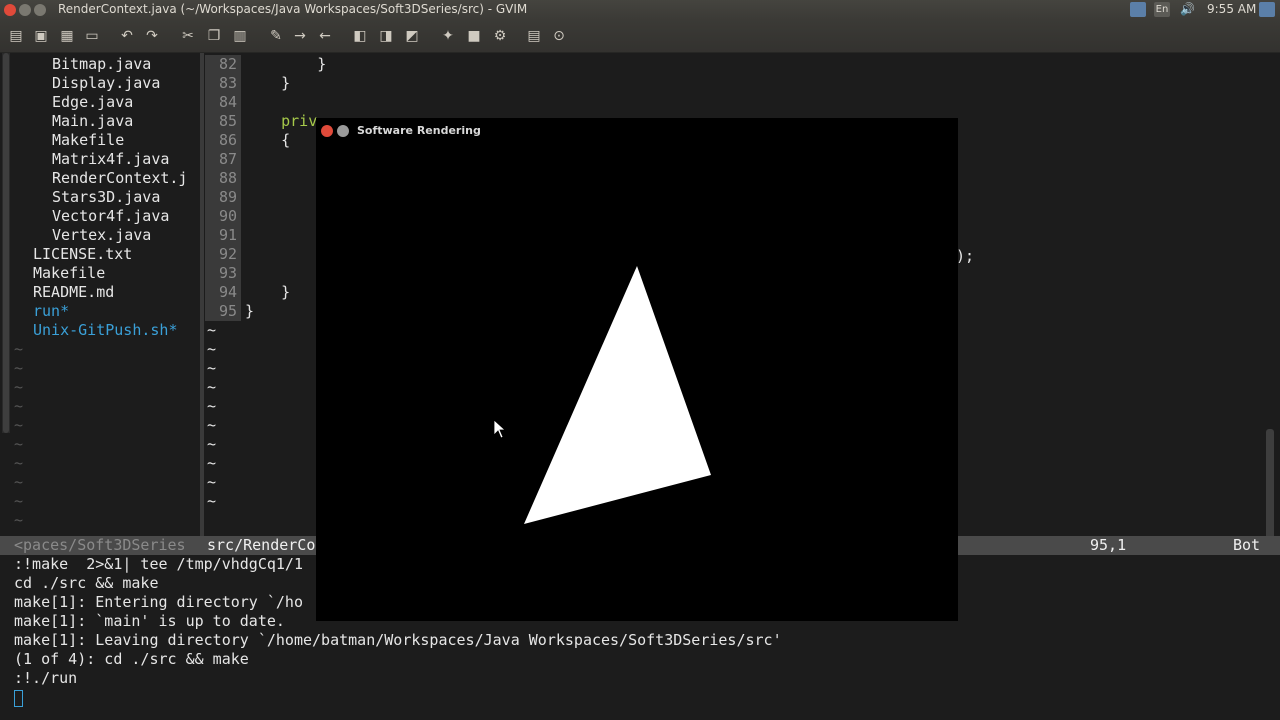 Image resolution: width=1280 pixels, height=720 pixels. What do you see at coordinates (240, 36) in the screenshot?
I see `paste-icon: ▥` at bounding box center [240, 36].